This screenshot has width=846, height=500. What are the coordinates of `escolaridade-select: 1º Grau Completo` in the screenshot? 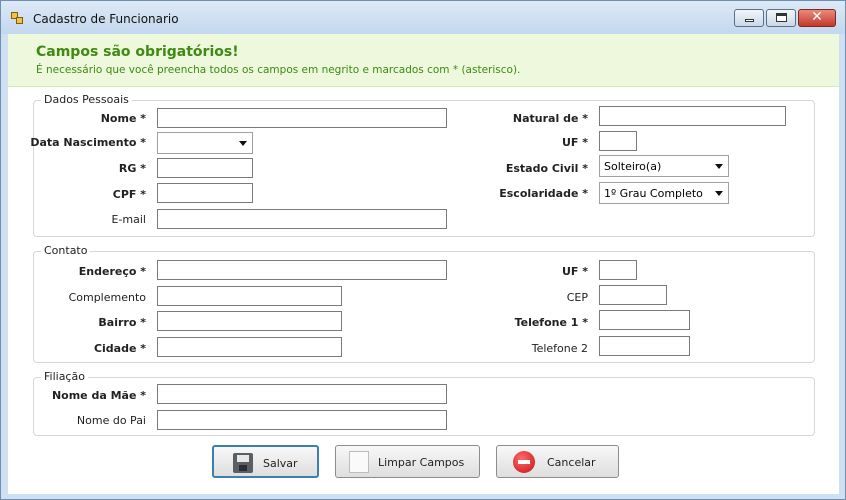 It's located at (664, 193).